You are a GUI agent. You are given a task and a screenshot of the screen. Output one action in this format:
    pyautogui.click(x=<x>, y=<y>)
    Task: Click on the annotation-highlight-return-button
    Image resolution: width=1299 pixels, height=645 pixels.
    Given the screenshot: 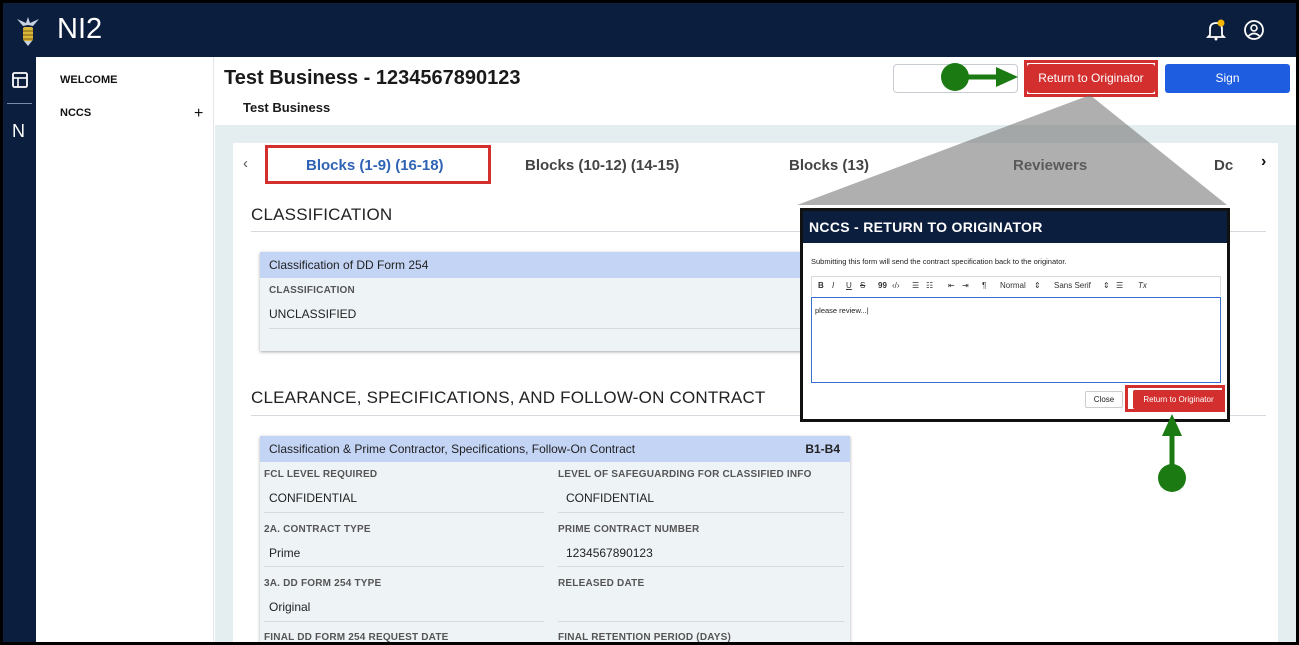 What is the action you would take?
    pyautogui.click(x=1091, y=78)
    